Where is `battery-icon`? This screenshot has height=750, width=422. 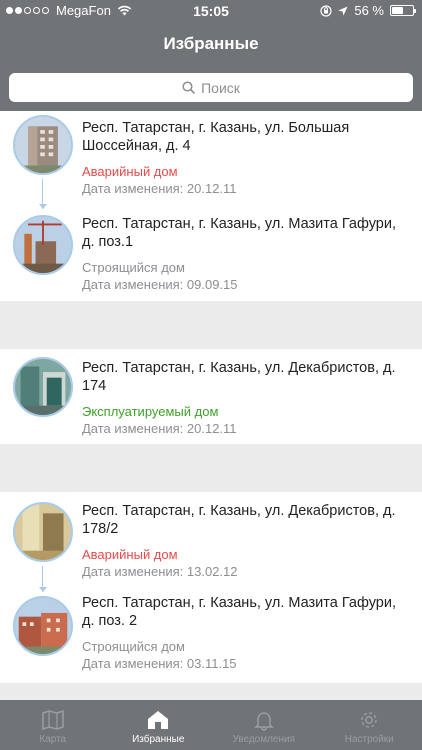 battery-icon is located at coordinates (403, 10).